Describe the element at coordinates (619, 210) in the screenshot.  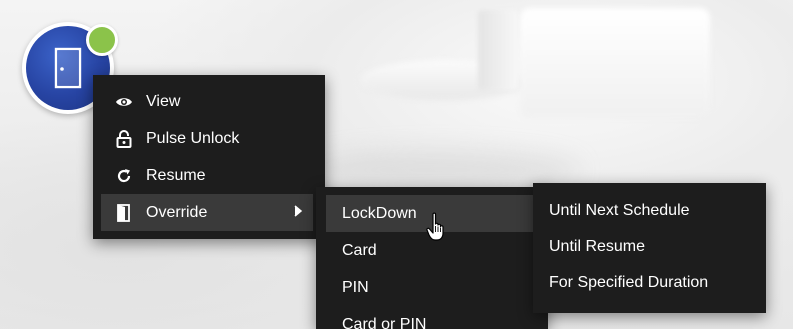
I see `submenu-item-label: Until Next Schedule` at that location.